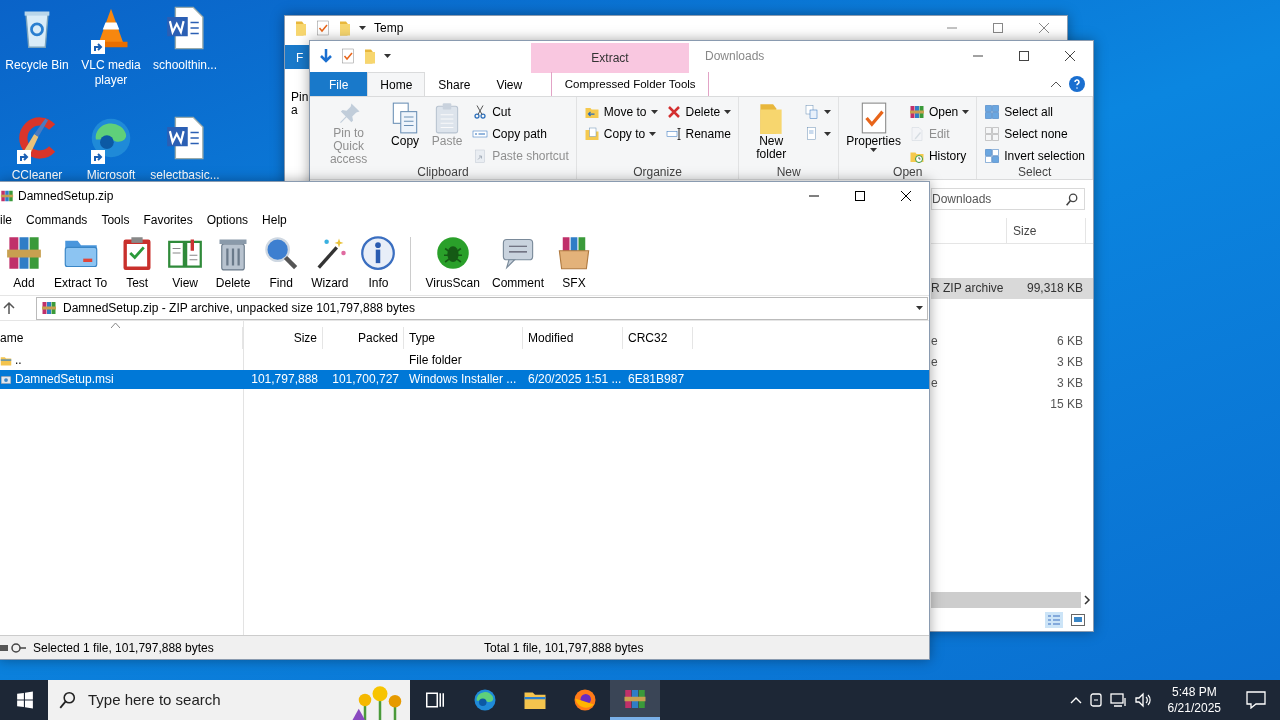 The image size is (1280, 720). I want to click on close-icon, so click(906, 195).